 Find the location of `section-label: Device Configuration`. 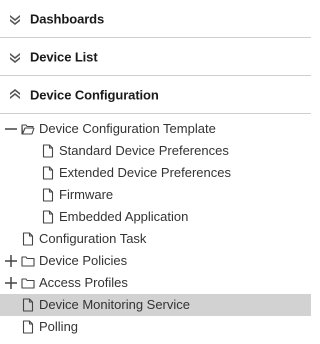

section-label: Device Configuration is located at coordinates (94, 94).